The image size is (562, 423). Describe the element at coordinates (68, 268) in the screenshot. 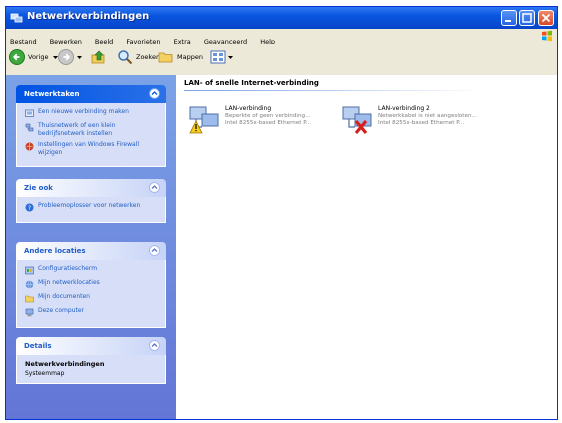

I see `task-label: Configuratiescherm` at that location.